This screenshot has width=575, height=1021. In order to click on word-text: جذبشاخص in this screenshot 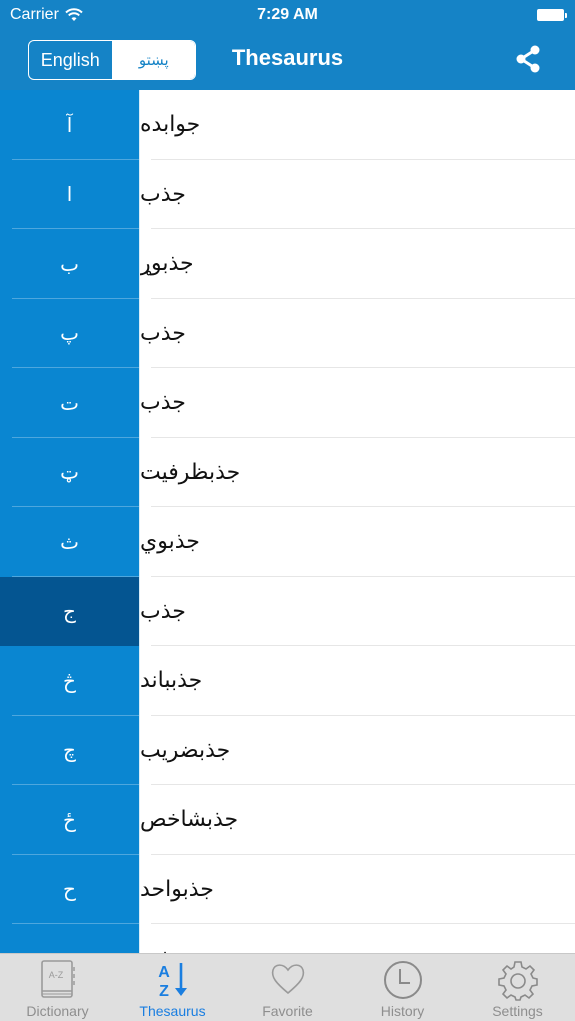, I will do `click(189, 820)`.